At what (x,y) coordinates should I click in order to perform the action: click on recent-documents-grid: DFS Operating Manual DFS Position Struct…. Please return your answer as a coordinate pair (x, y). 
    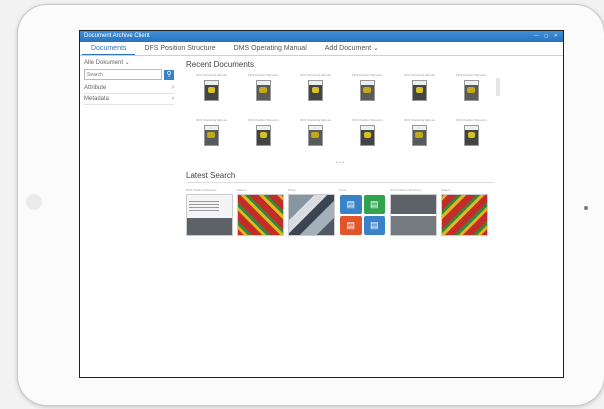
    Looking at the image, I should click on (371, 116).